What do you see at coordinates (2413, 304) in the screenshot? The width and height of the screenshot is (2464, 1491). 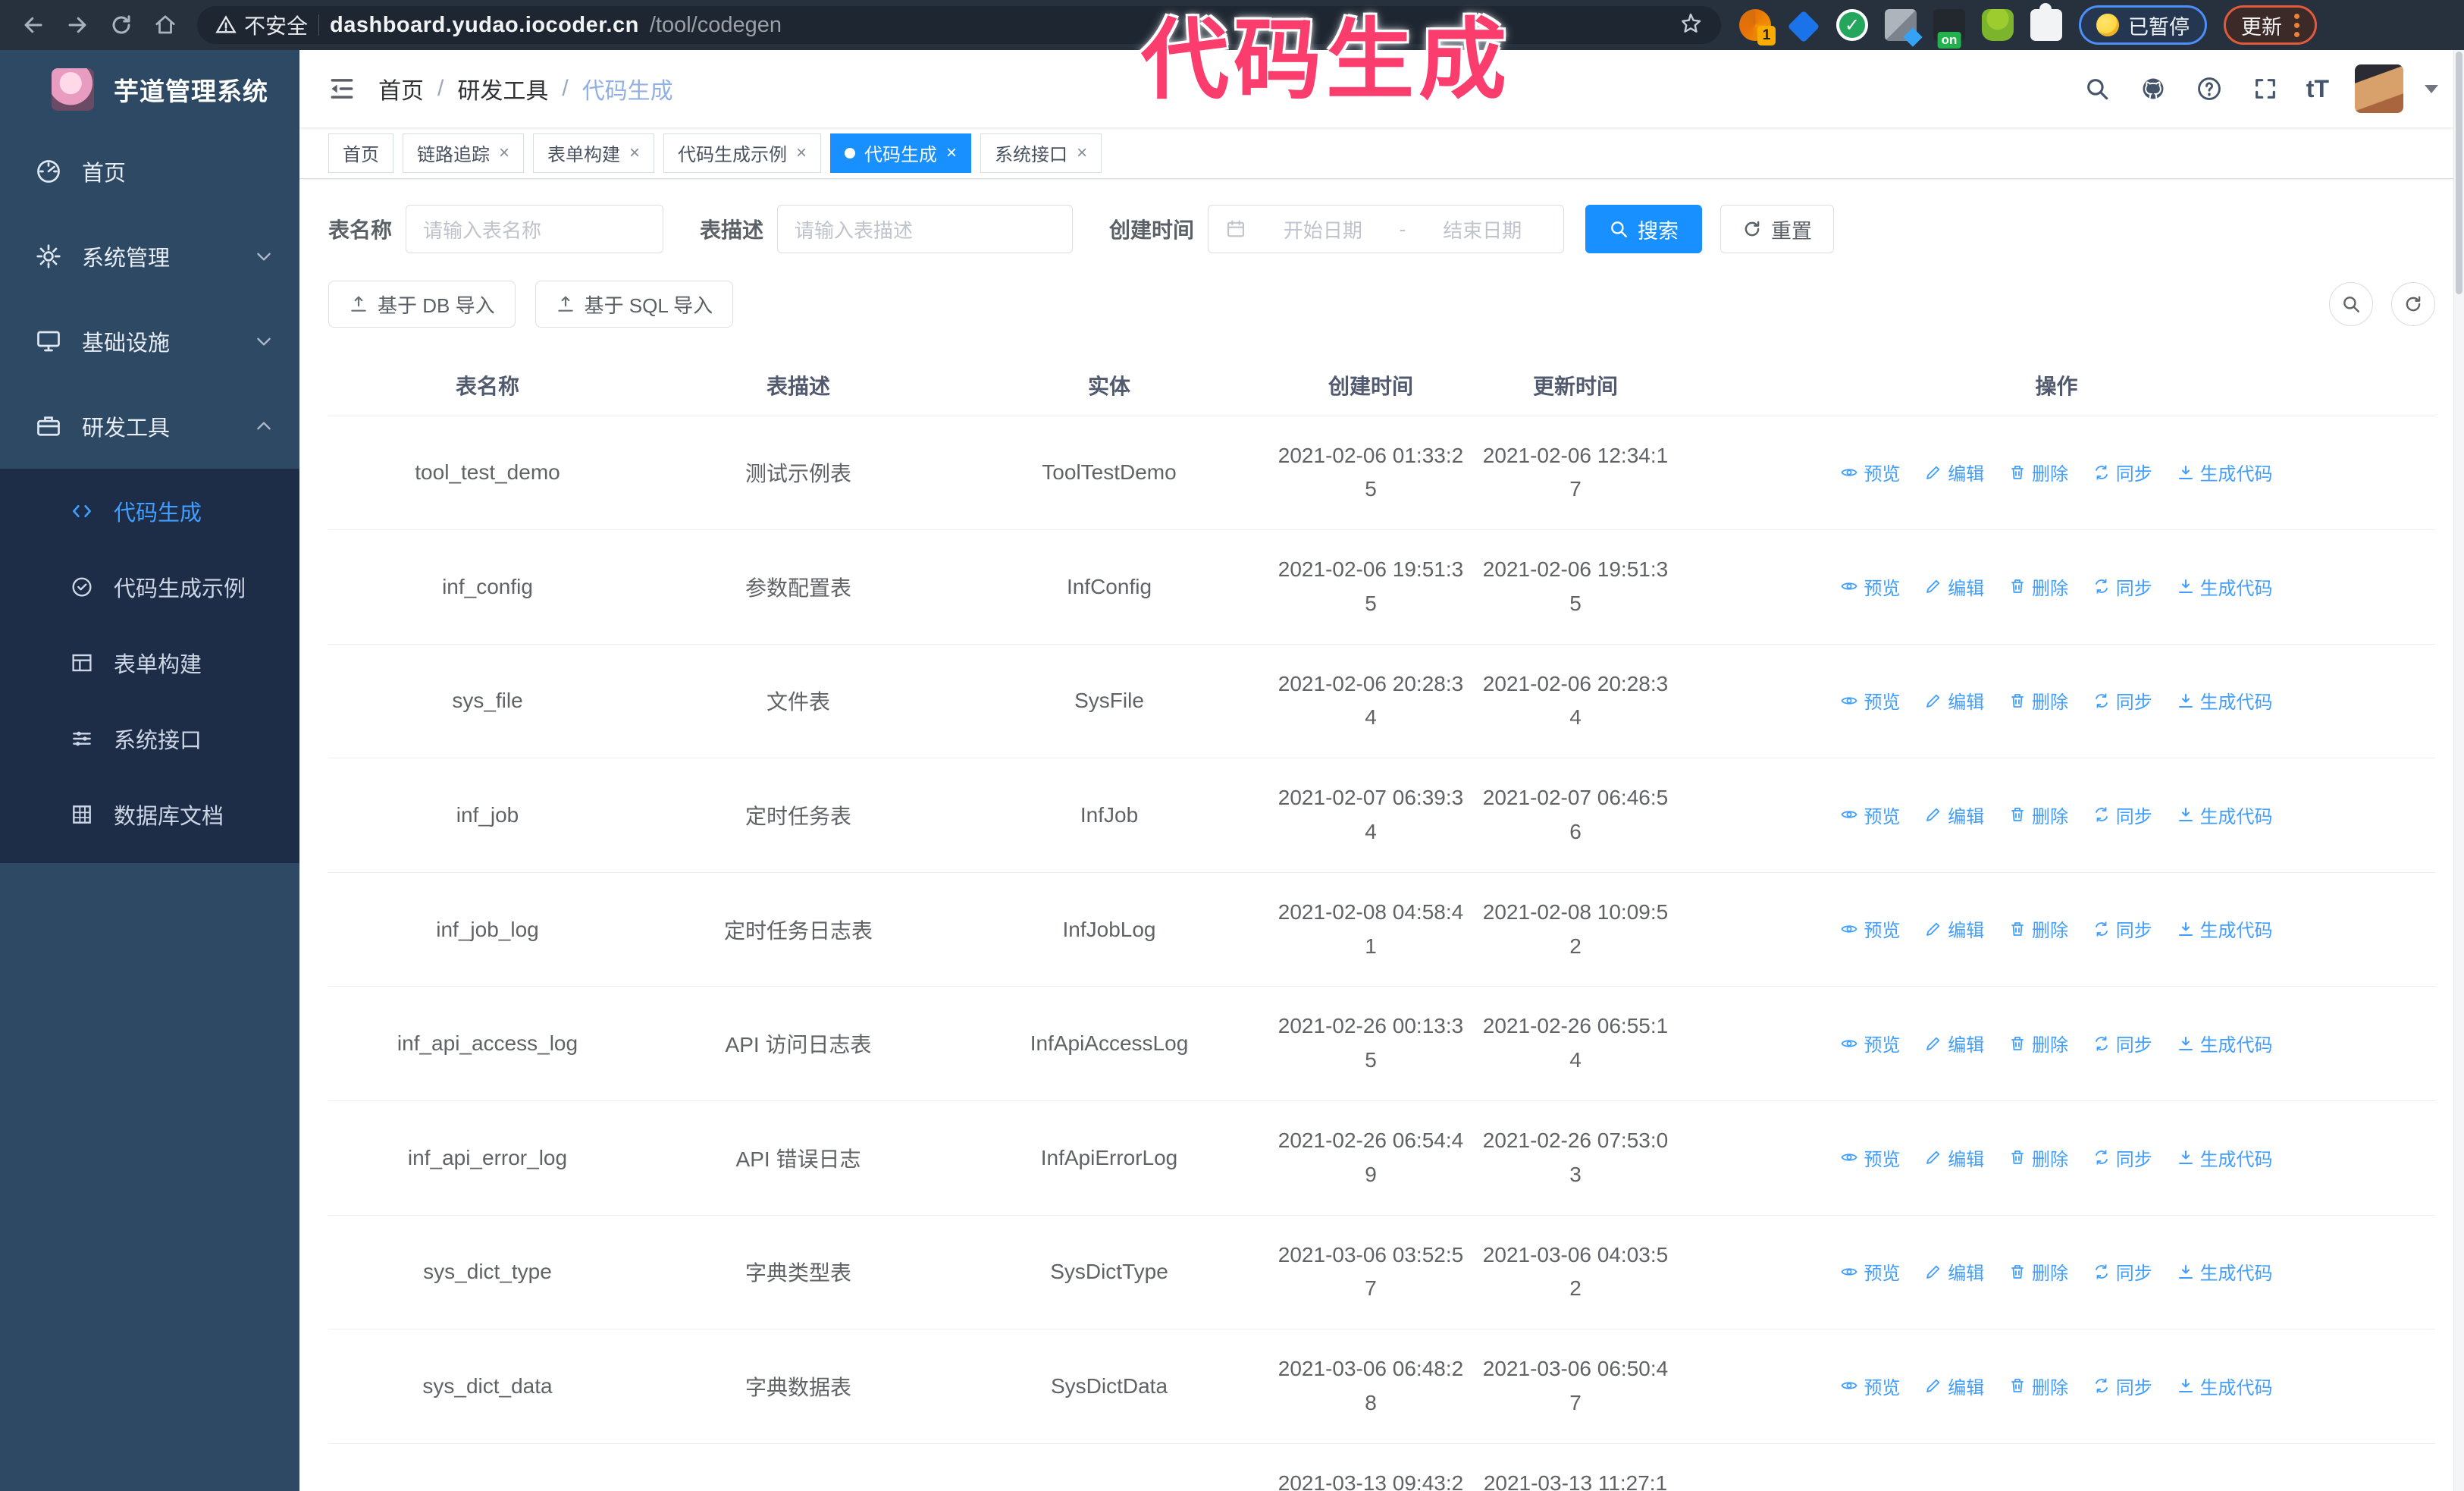 I see `refresh-table-button` at bounding box center [2413, 304].